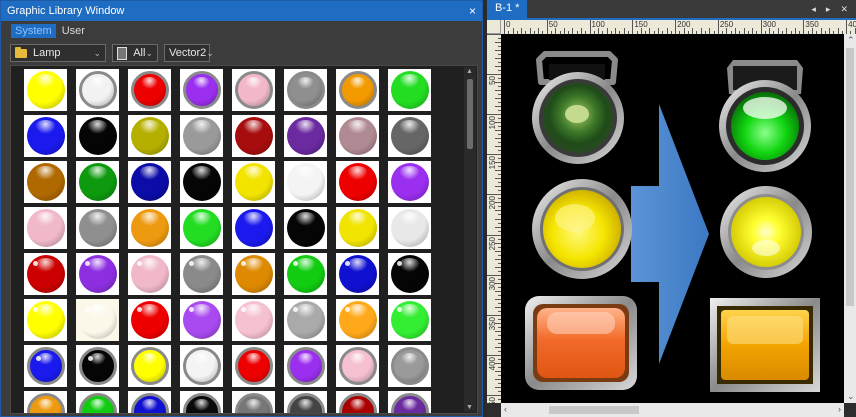  Describe the element at coordinates (507, 9) in the screenshot. I see `document-tab: B-1 *` at that location.